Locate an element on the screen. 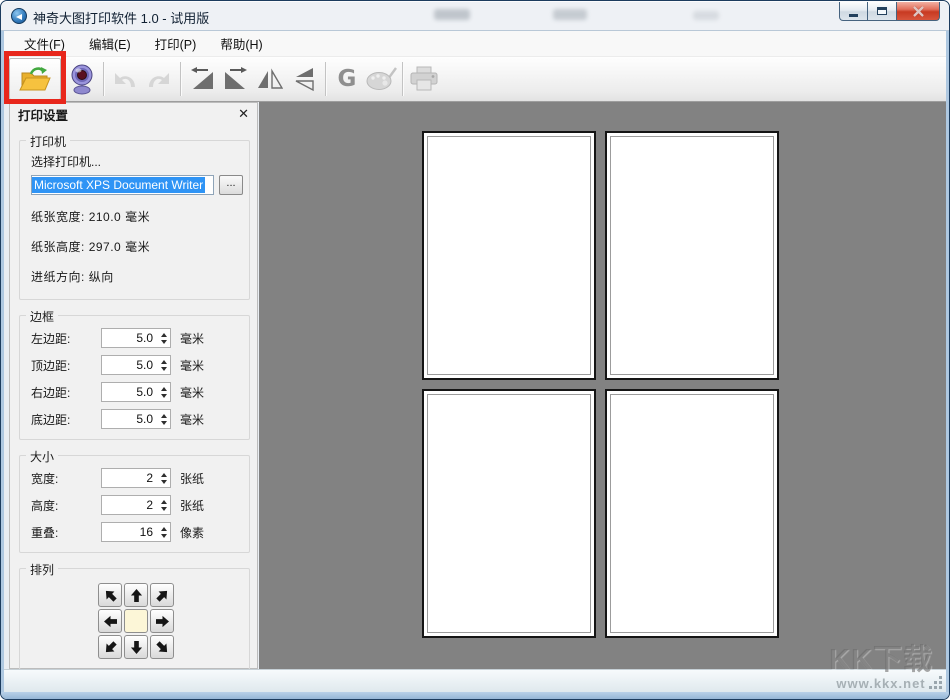 The width and height of the screenshot is (950, 700). arrow-down-left-icon is located at coordinates (111, 646).